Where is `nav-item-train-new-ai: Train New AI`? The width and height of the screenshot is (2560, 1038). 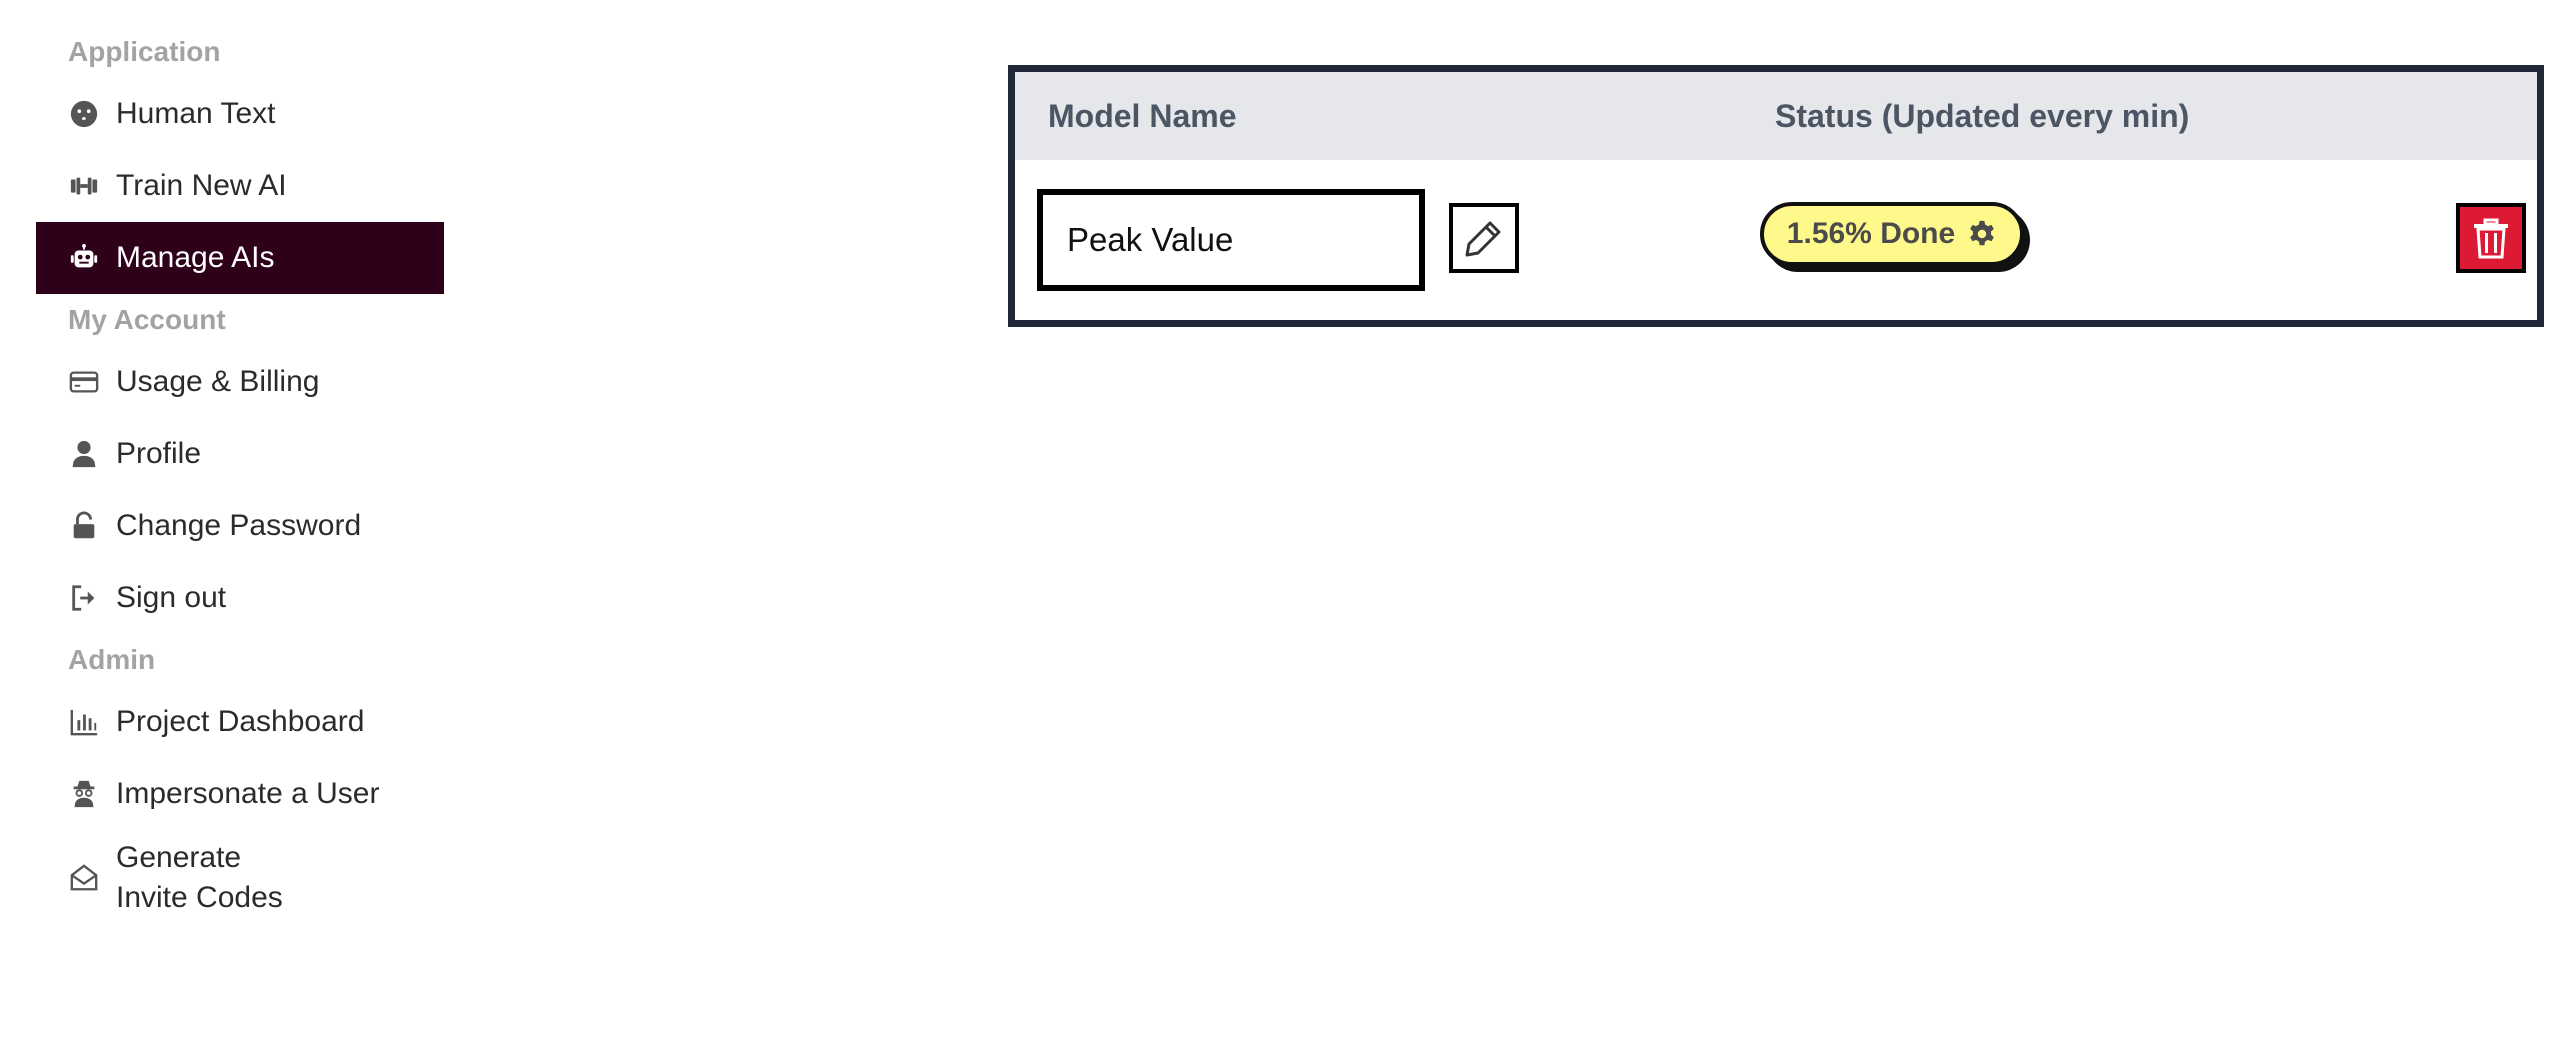 nav-item-train-new-ai: Train New AI is located at coordinates (240, 186).